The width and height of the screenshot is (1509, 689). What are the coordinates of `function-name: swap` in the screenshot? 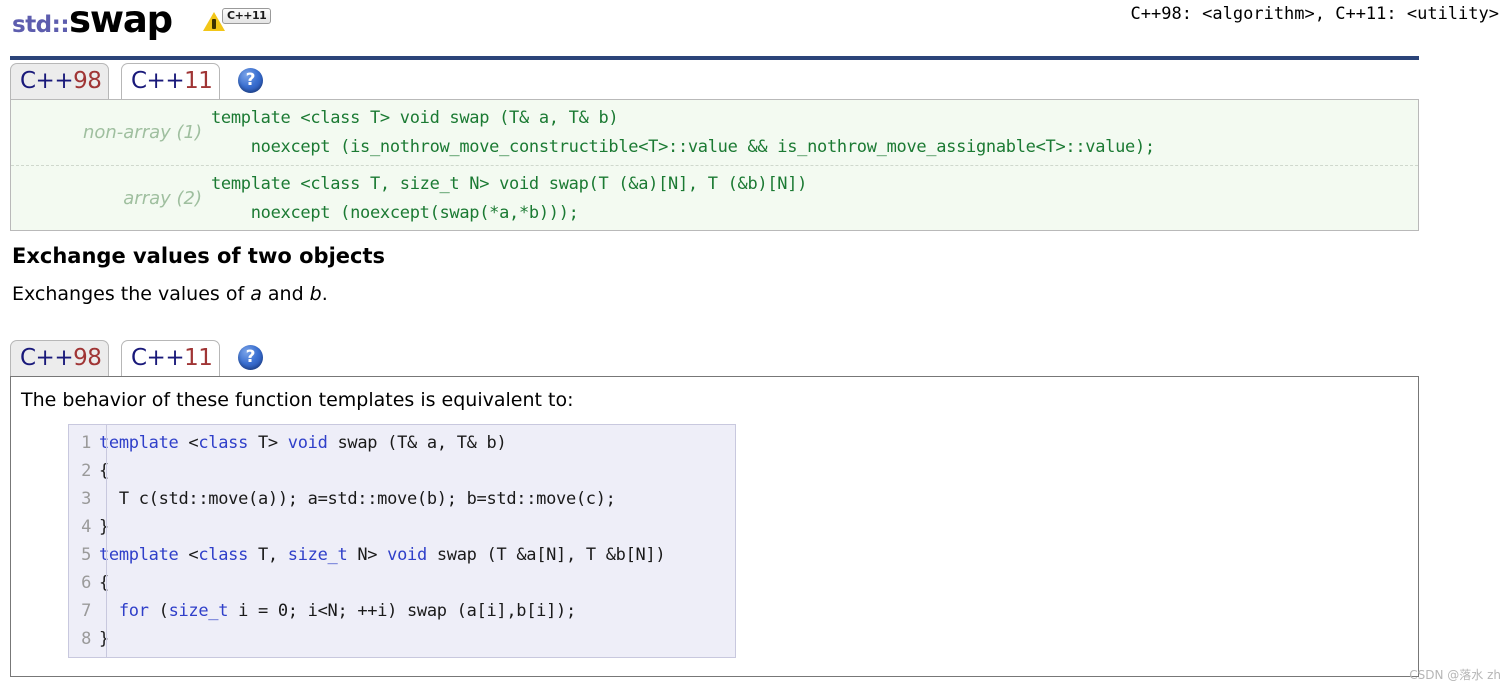 It's located at (121, 20).